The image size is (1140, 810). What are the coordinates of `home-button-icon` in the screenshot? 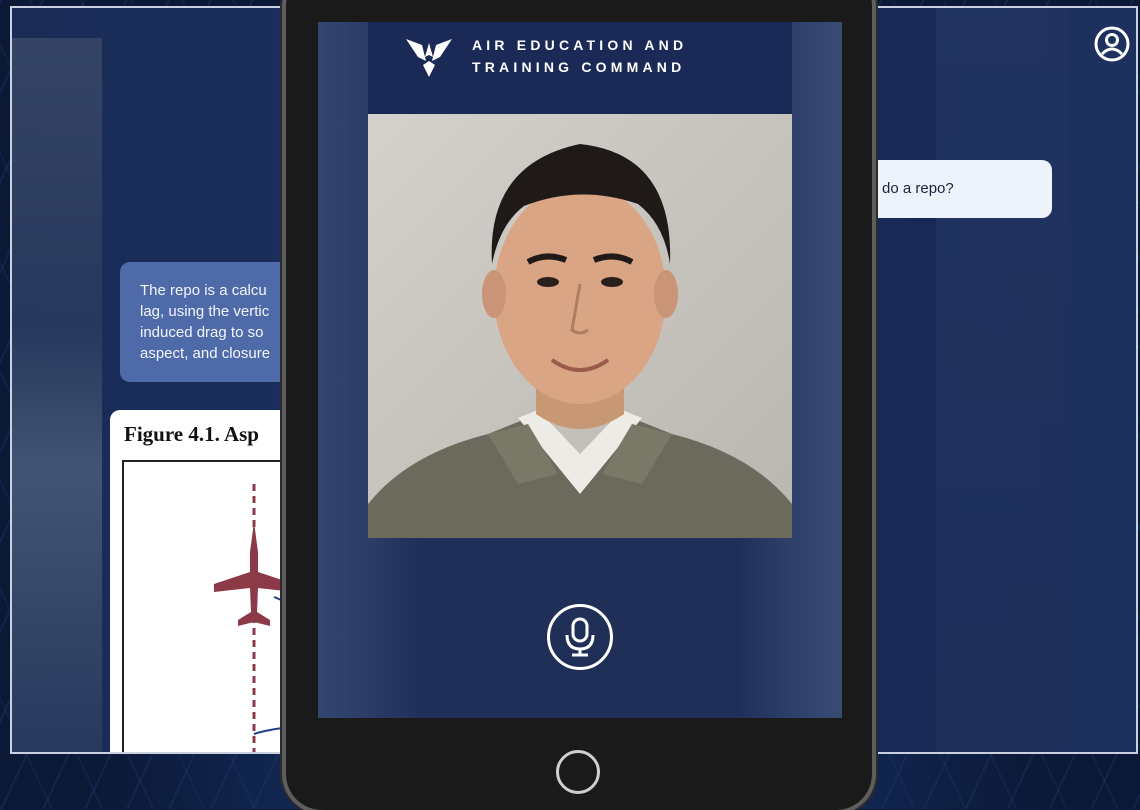 It's located at (578, 772).